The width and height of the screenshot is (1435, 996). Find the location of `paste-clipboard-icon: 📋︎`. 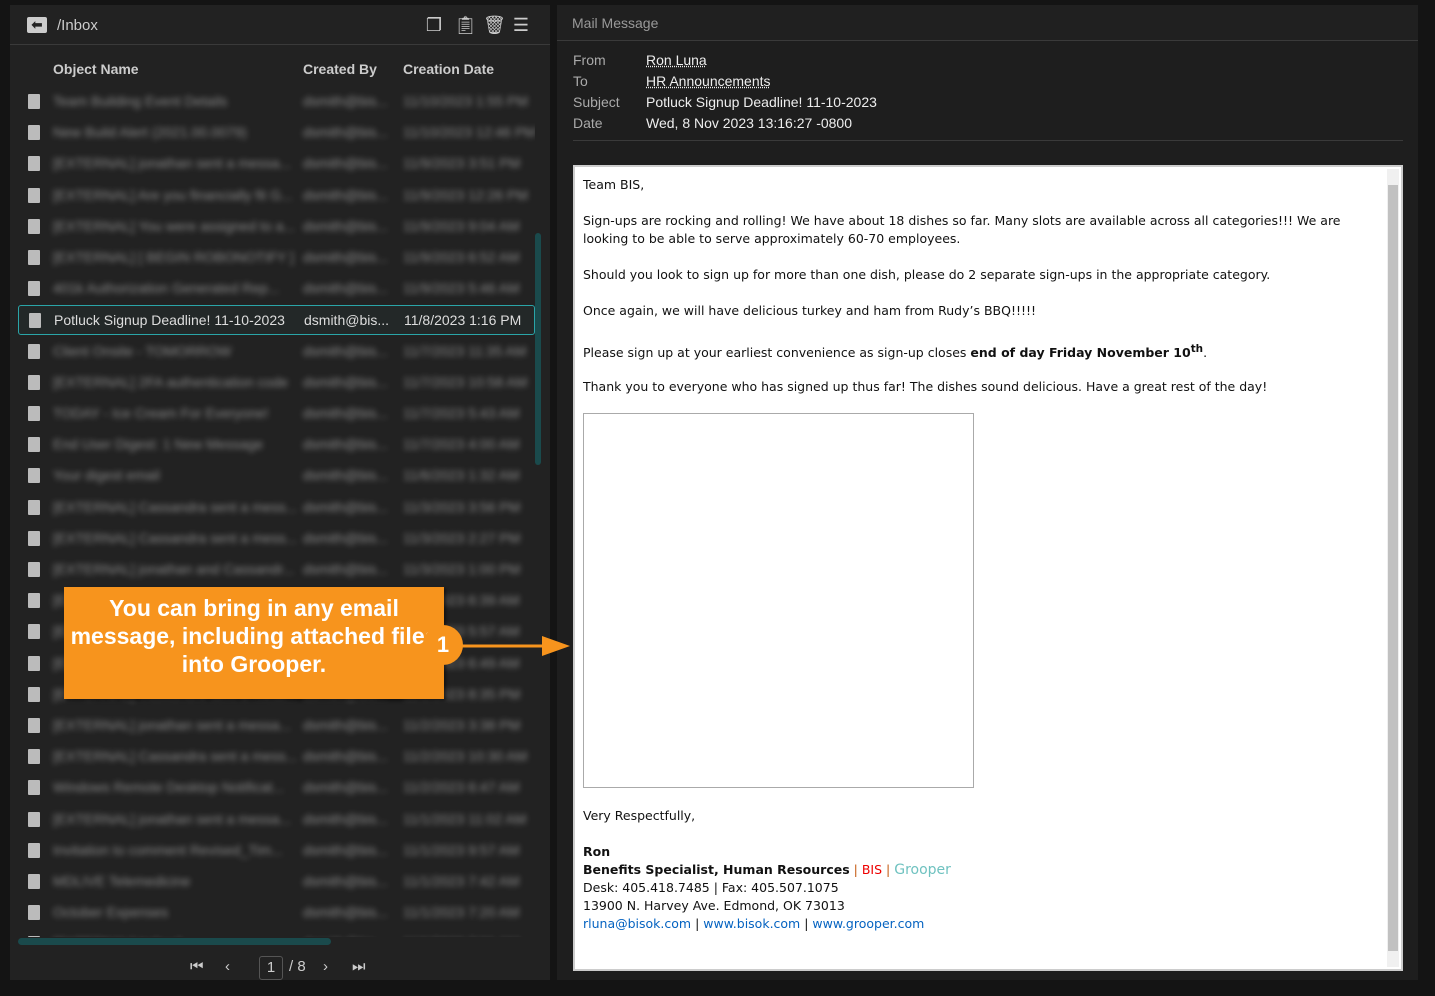

paste-clipboard-icon: 📋︎ is located at coordinates (465, 25).